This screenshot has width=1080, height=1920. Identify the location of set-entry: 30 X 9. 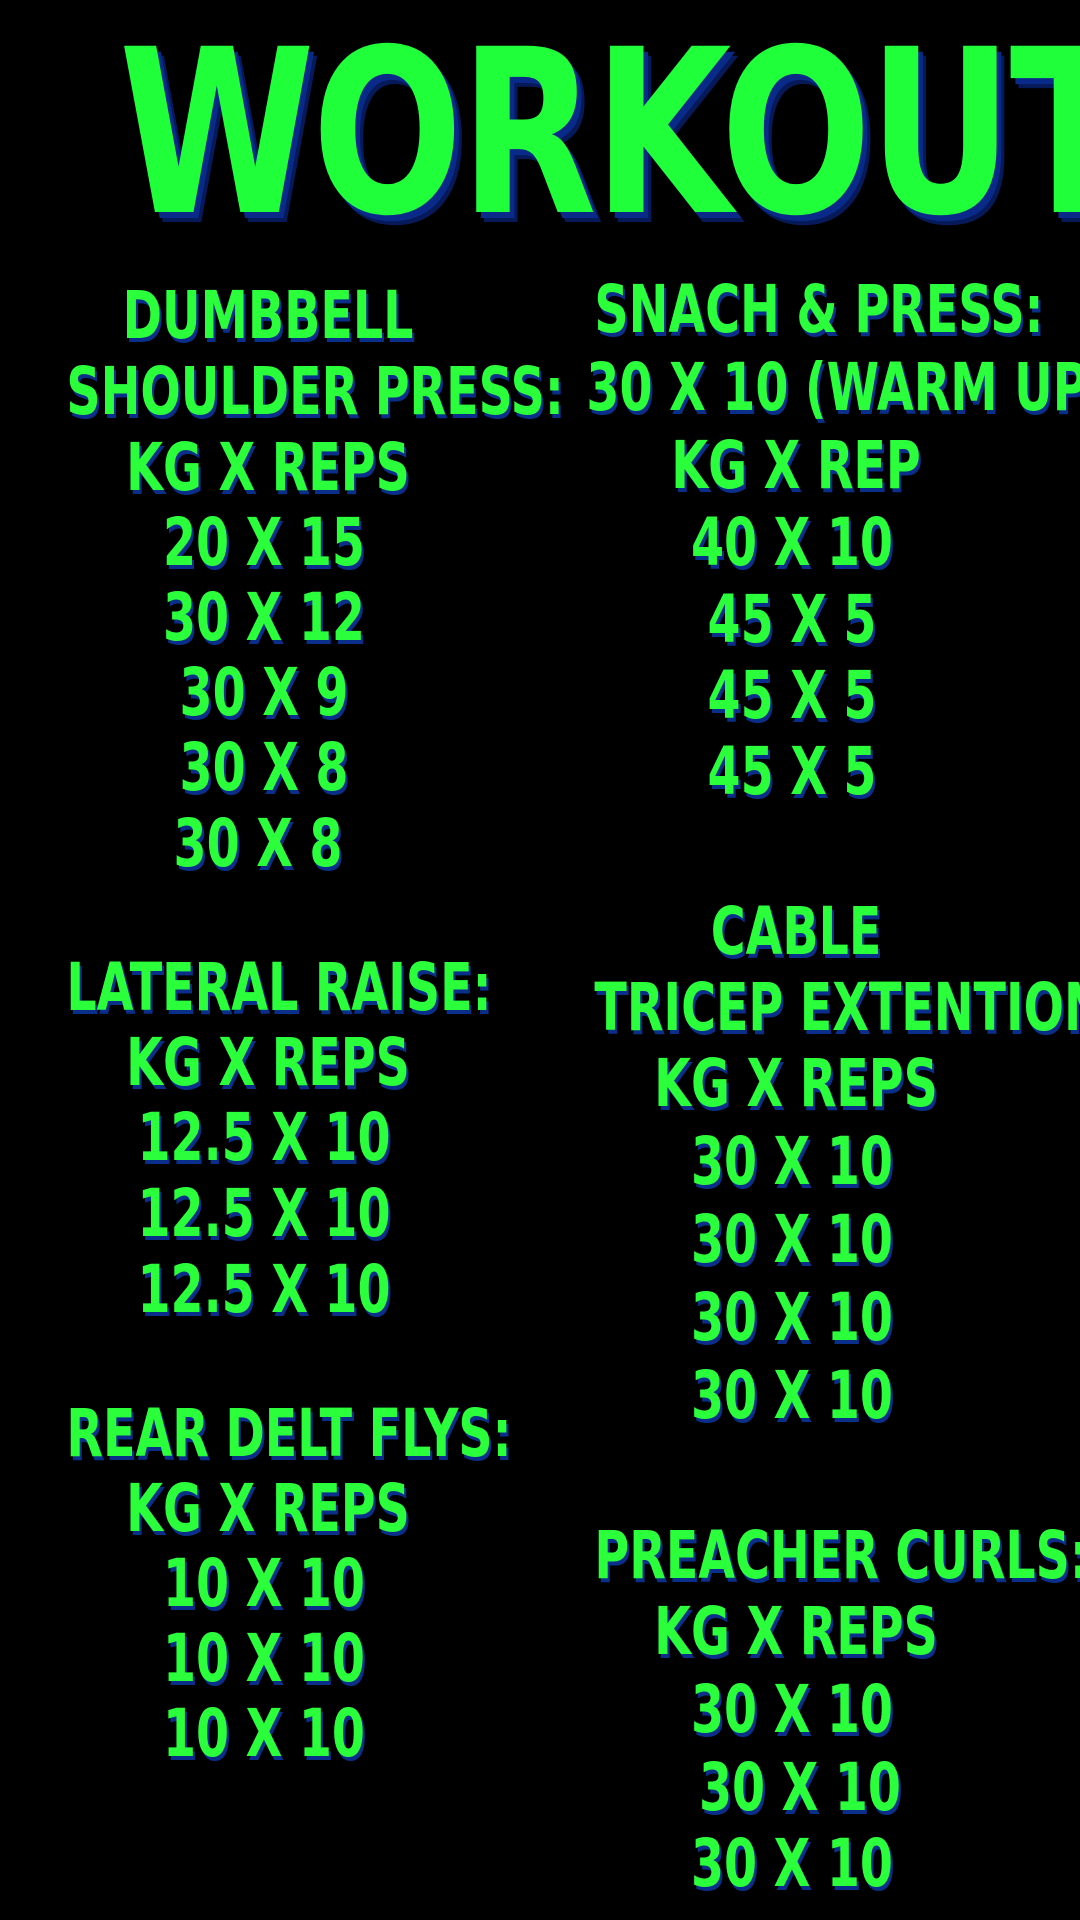
(264, 692).